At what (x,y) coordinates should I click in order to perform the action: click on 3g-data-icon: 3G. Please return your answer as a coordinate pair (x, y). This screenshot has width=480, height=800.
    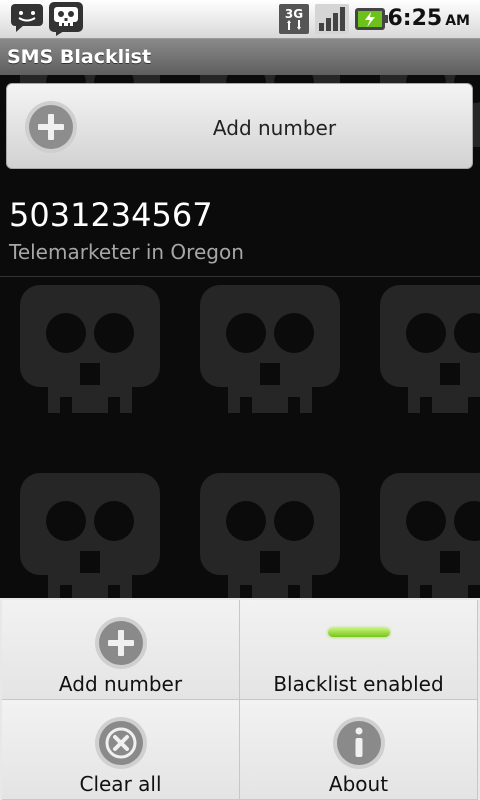
    Looking at the image, I should click on (294, 21).